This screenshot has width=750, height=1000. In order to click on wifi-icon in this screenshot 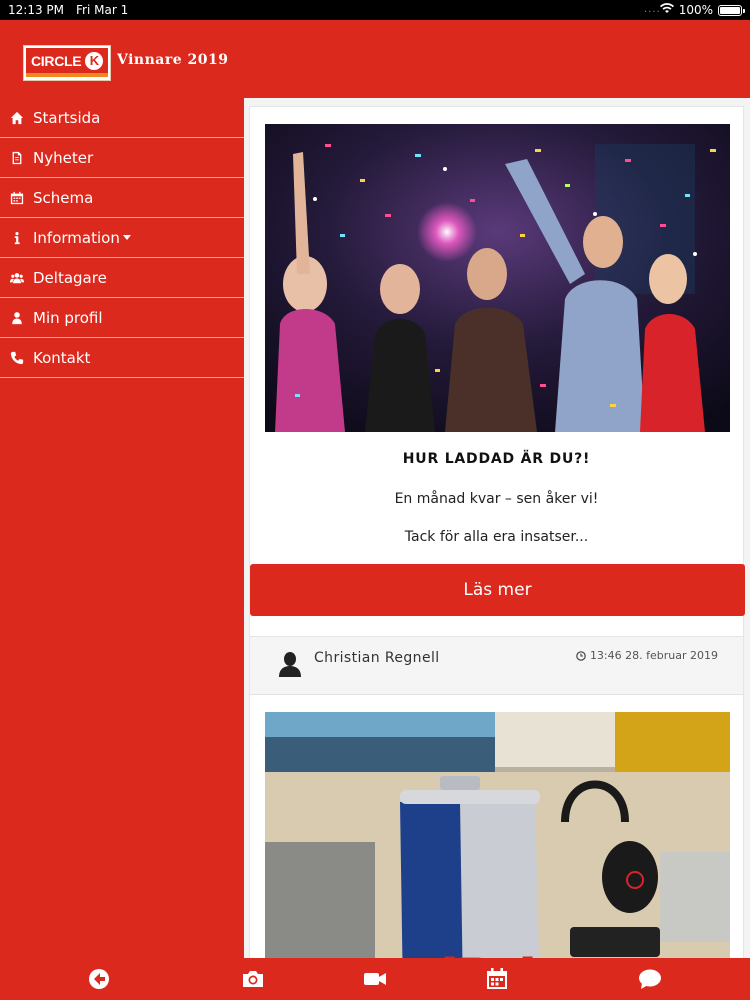, I will do `click(666, 10)`.